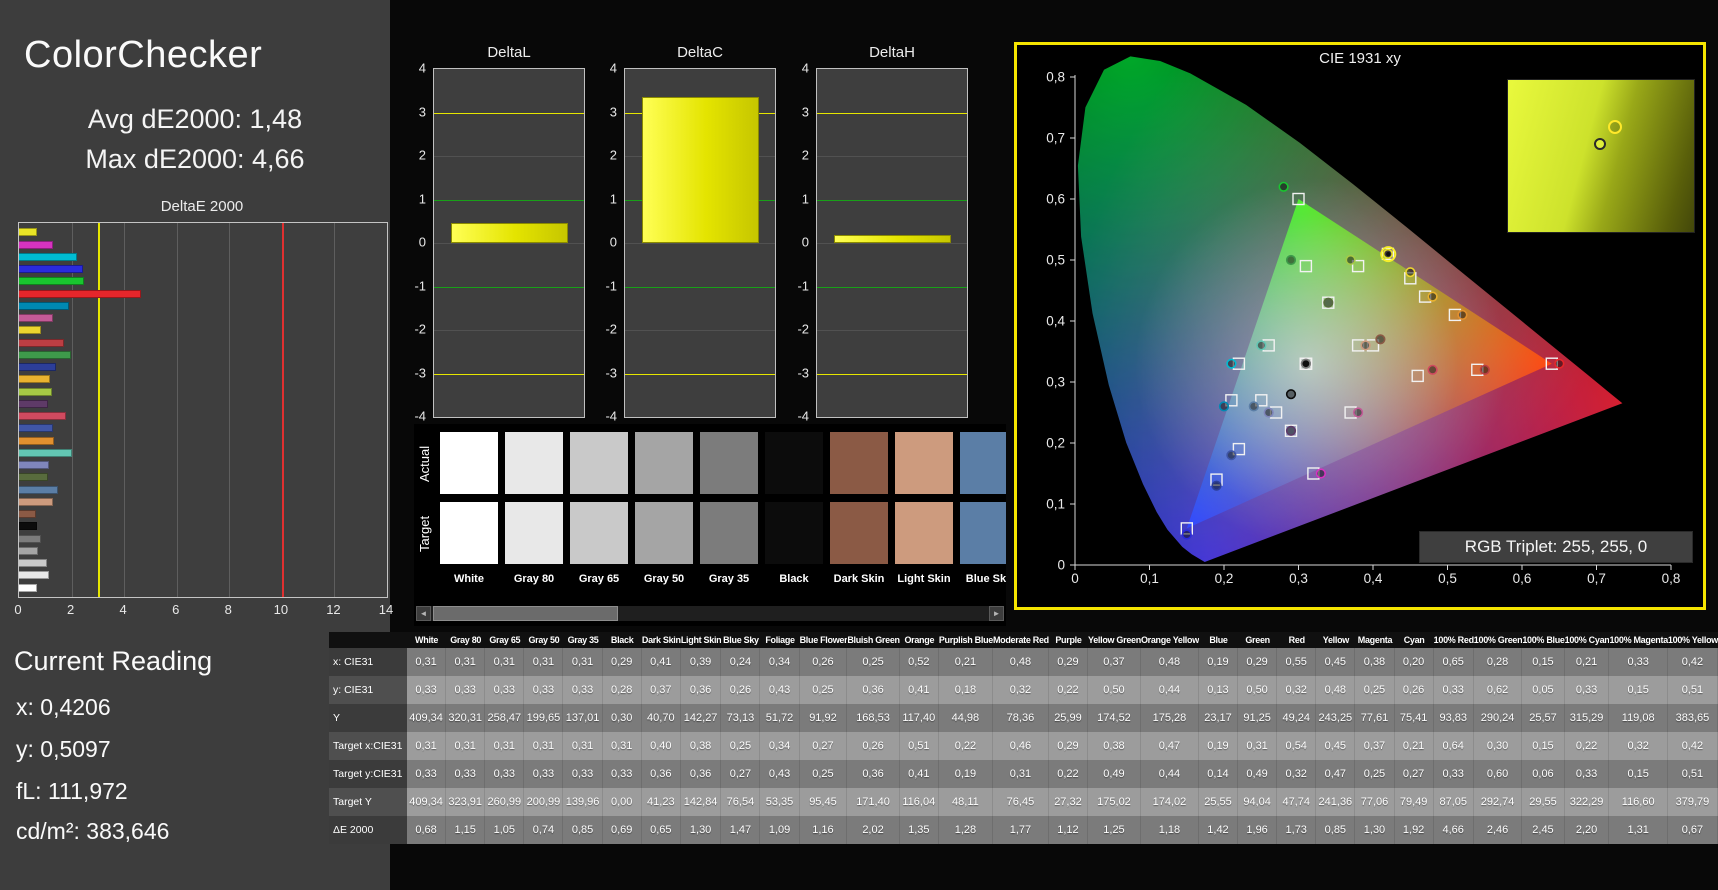 This screenshot has width=1718, height=890. Describe the element at coordinates (123, 609) in the screenshot. I see `deltae-x-tick-label: 4` at that location.